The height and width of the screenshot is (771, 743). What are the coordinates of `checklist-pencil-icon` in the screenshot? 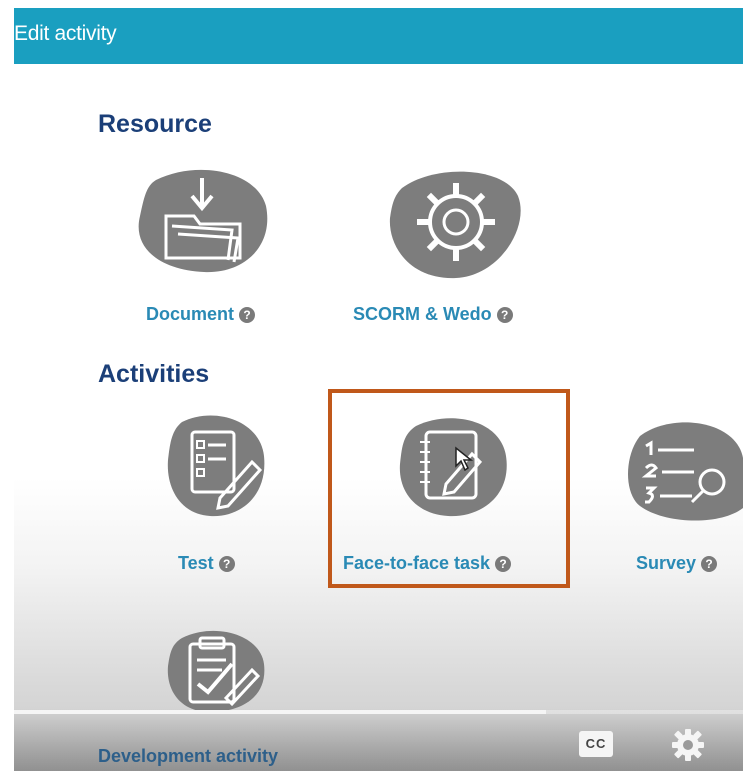 It's located at (216, 466).